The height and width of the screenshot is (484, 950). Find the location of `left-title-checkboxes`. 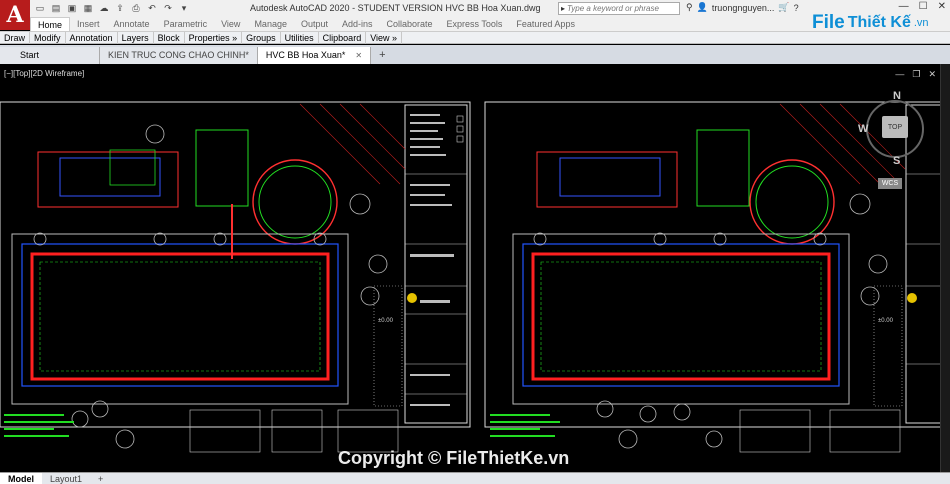

left-title-checkboxes is located at coordinates (460, 129).